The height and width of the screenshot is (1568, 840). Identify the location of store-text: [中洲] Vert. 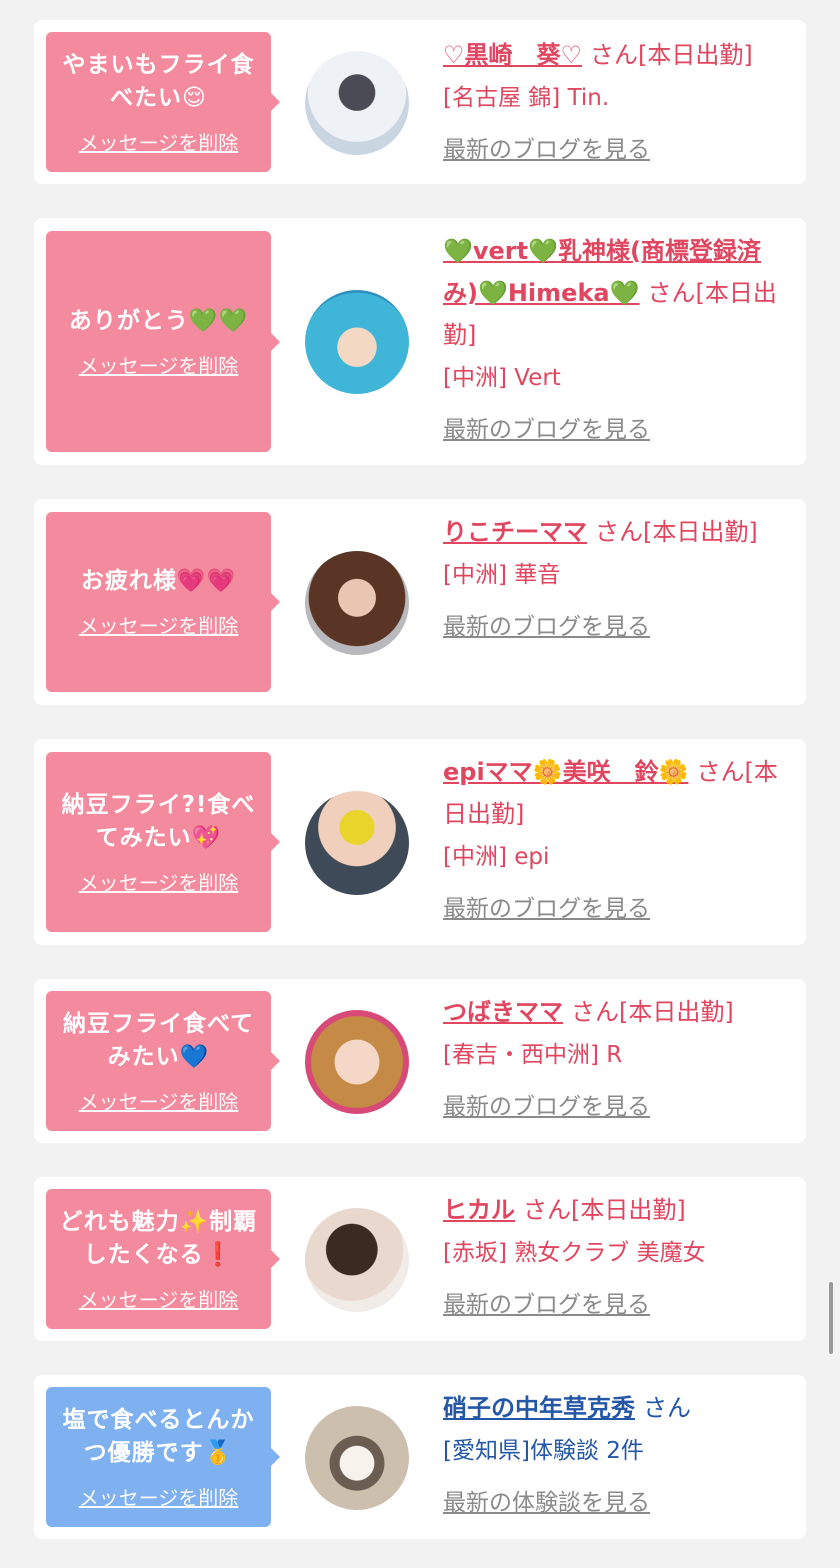
(502, 378).